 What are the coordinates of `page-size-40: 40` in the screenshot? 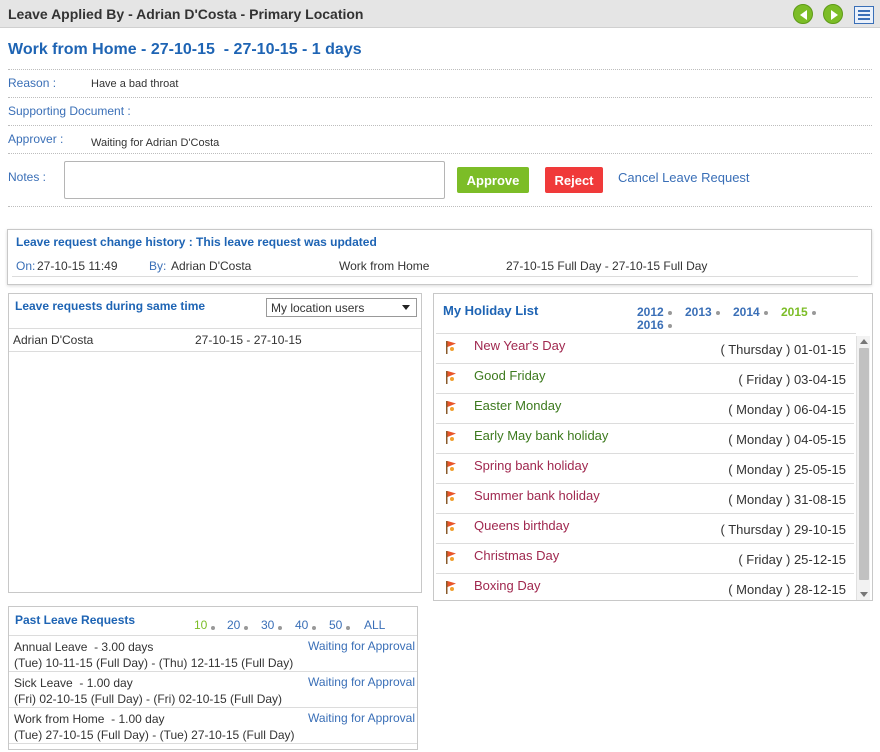 It's located at (301, 625).